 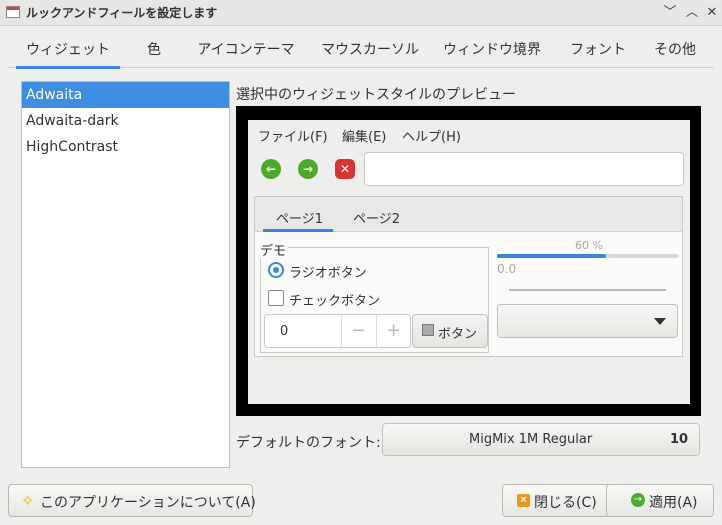 What do you see at coordinates (122, 13) in the screenshot?
I see `window-title: ルックアンドフィールを設定します` at bounding box center [122, 13].